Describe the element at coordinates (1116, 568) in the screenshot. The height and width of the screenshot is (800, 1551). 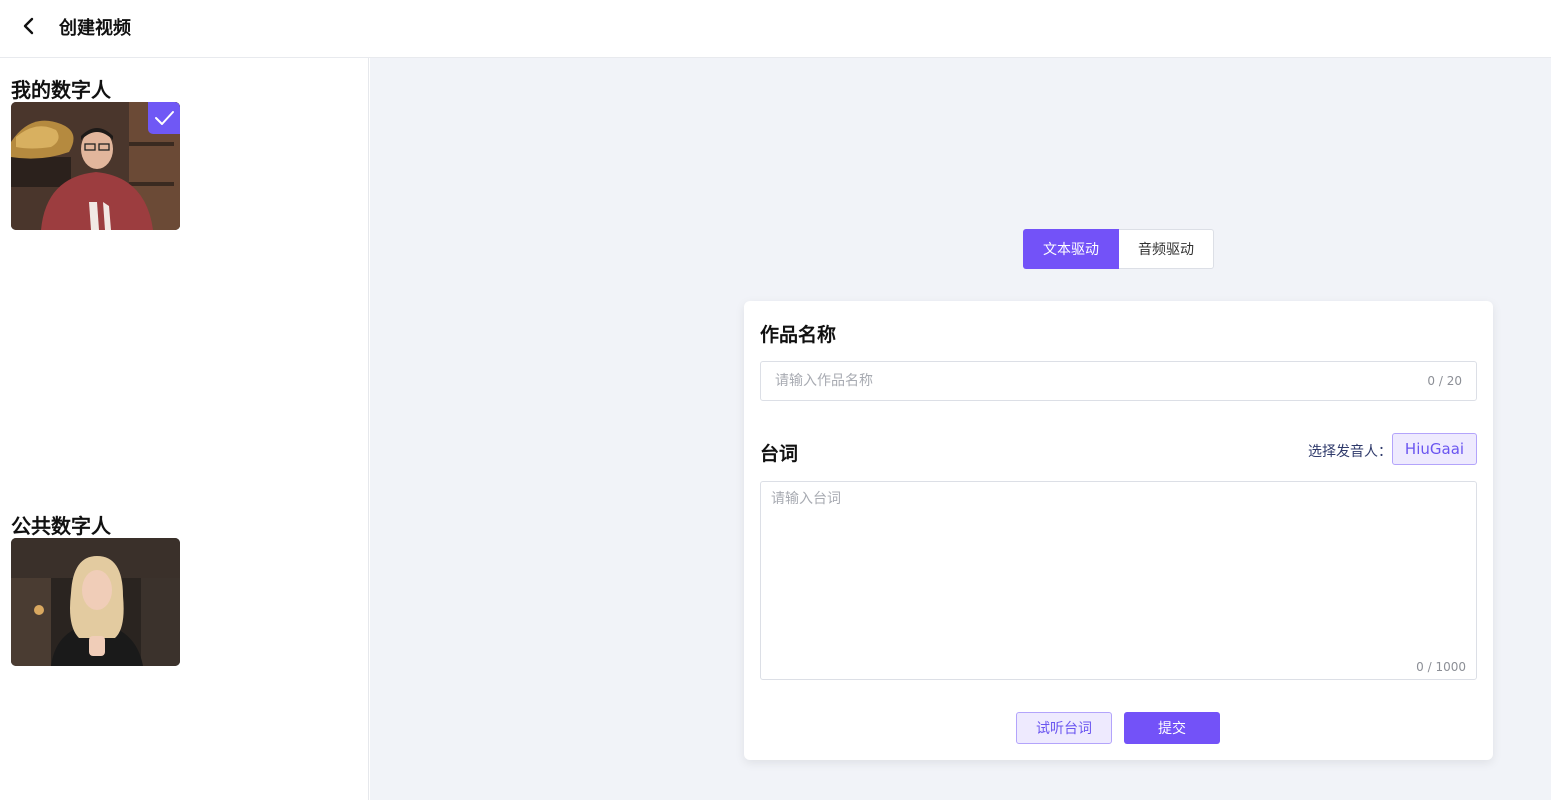
I see `script-textarea` at that location.